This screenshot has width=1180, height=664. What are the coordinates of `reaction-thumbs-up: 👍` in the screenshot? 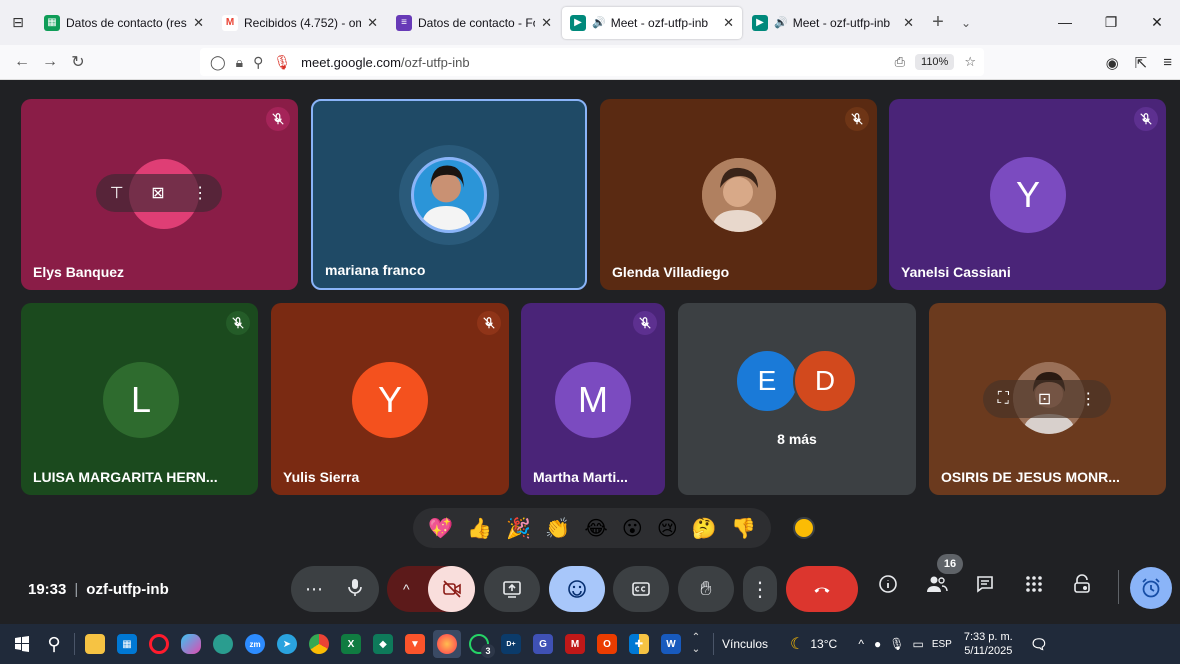 It's located at (479, 528).